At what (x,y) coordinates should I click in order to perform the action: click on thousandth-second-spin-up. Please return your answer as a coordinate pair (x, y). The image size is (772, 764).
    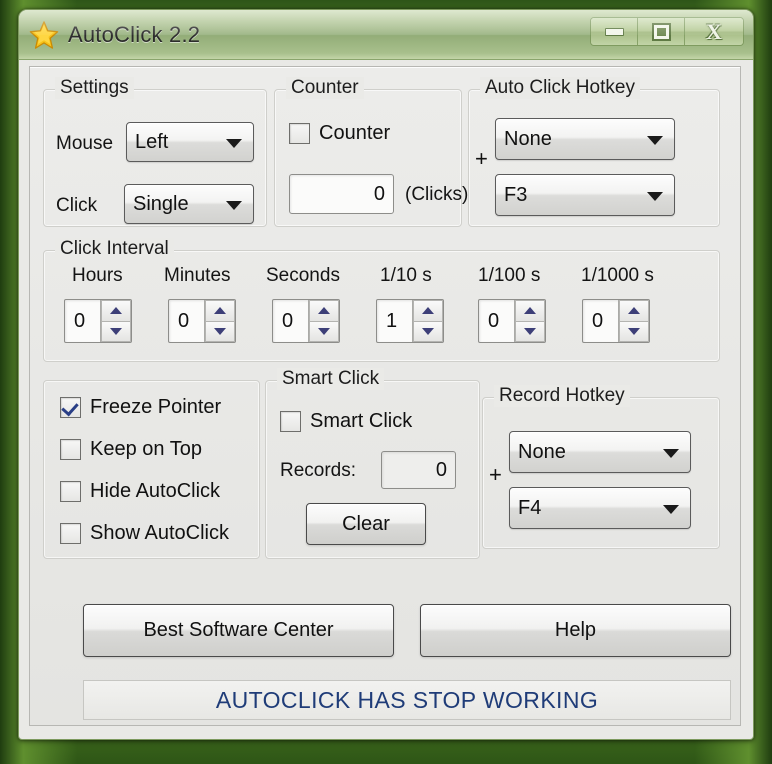
    Looking at the image, I should click on (634, 310).